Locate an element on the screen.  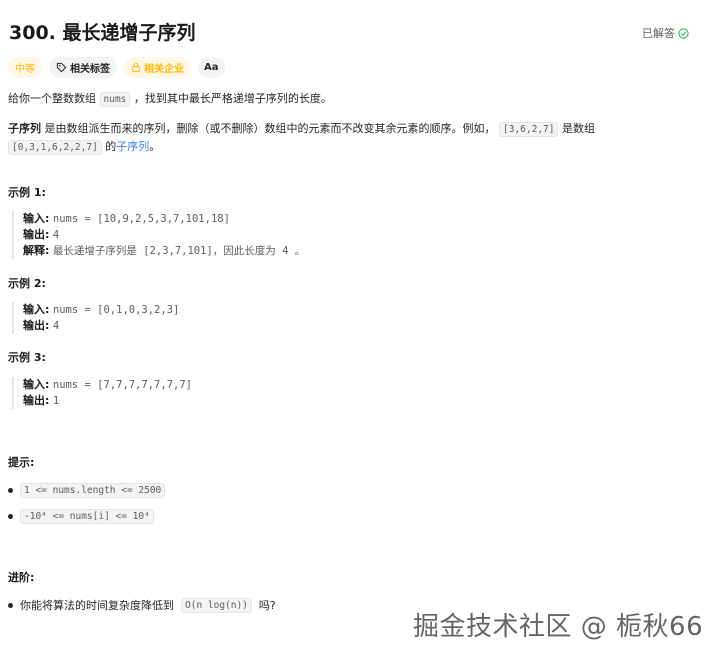
check-circle-icon is located at coordinates (683, 33).